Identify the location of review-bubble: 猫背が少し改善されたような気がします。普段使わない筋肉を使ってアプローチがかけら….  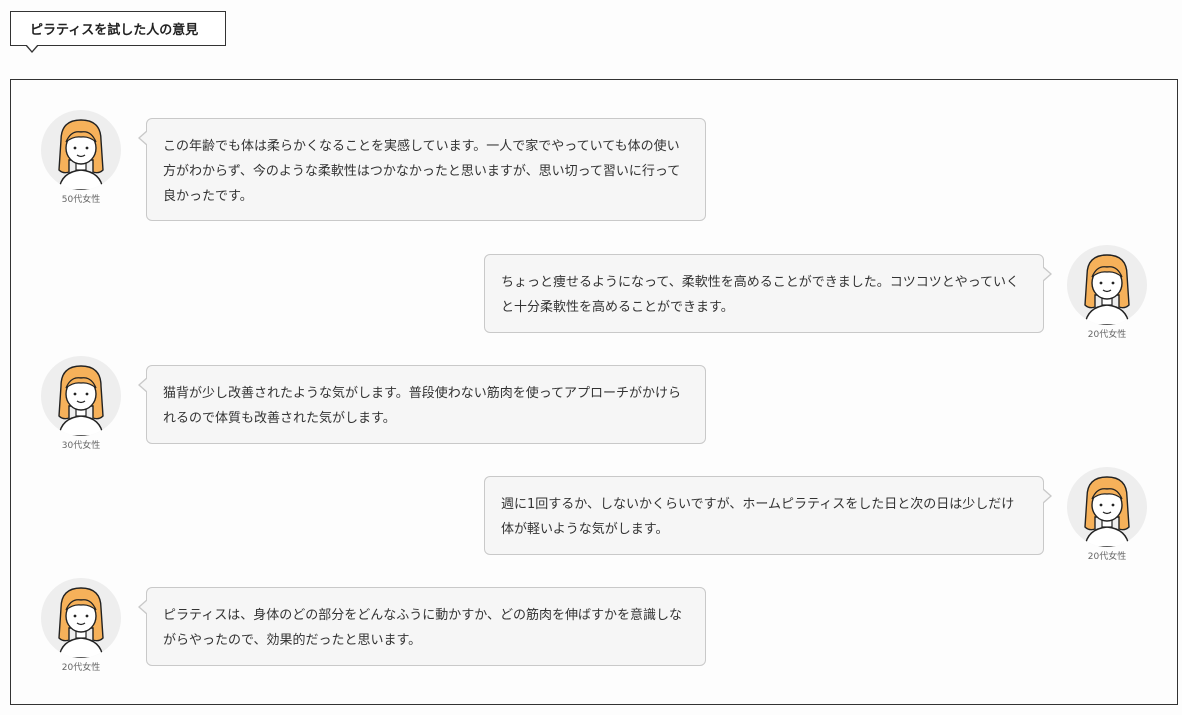
(422, 404).